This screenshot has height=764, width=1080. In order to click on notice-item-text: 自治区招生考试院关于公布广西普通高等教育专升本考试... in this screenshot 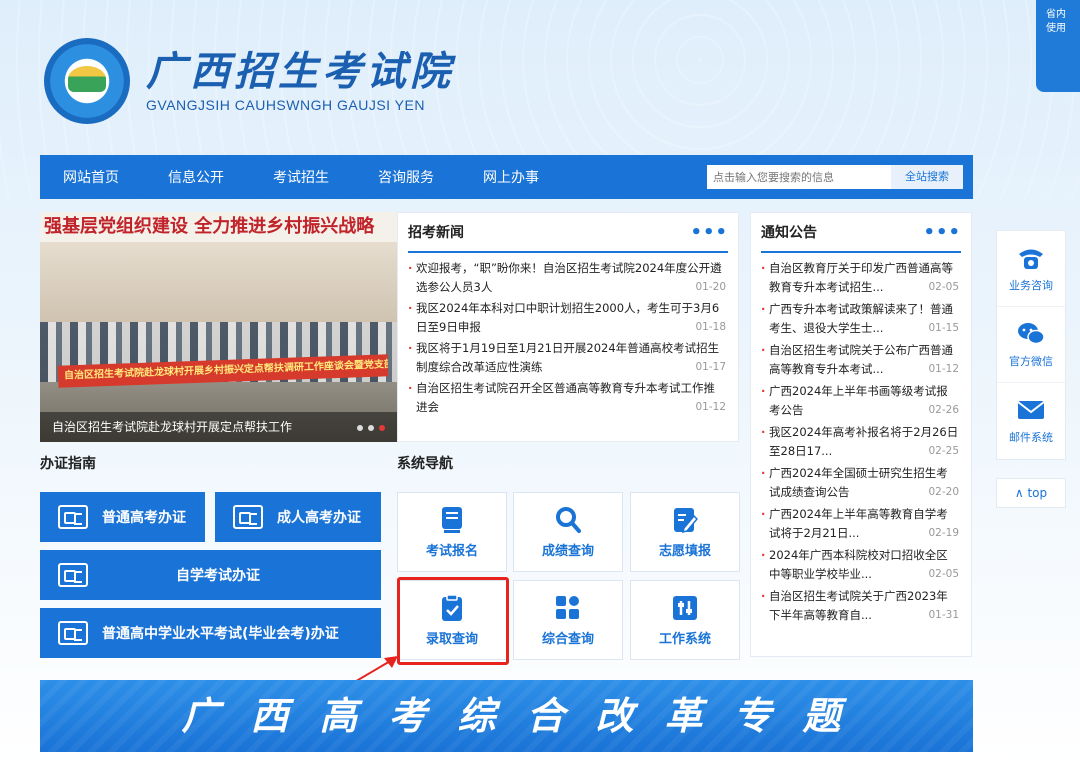, I will do `click(861, 359)`.